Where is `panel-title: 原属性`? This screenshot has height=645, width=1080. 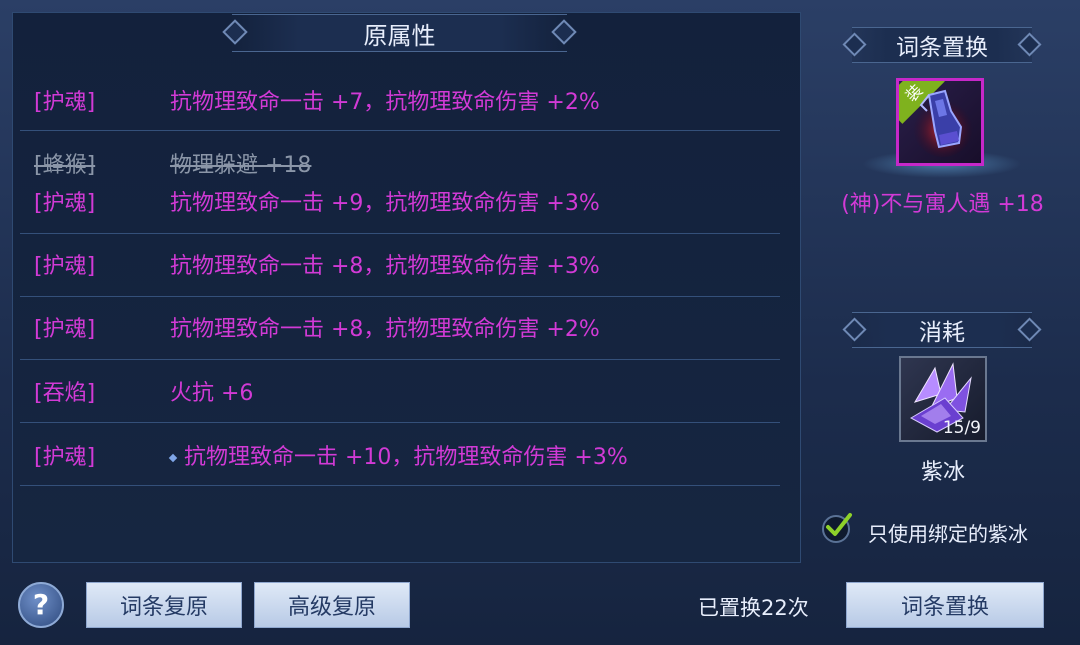
panel-title: 原属性 is located at coordinates (399, 35).